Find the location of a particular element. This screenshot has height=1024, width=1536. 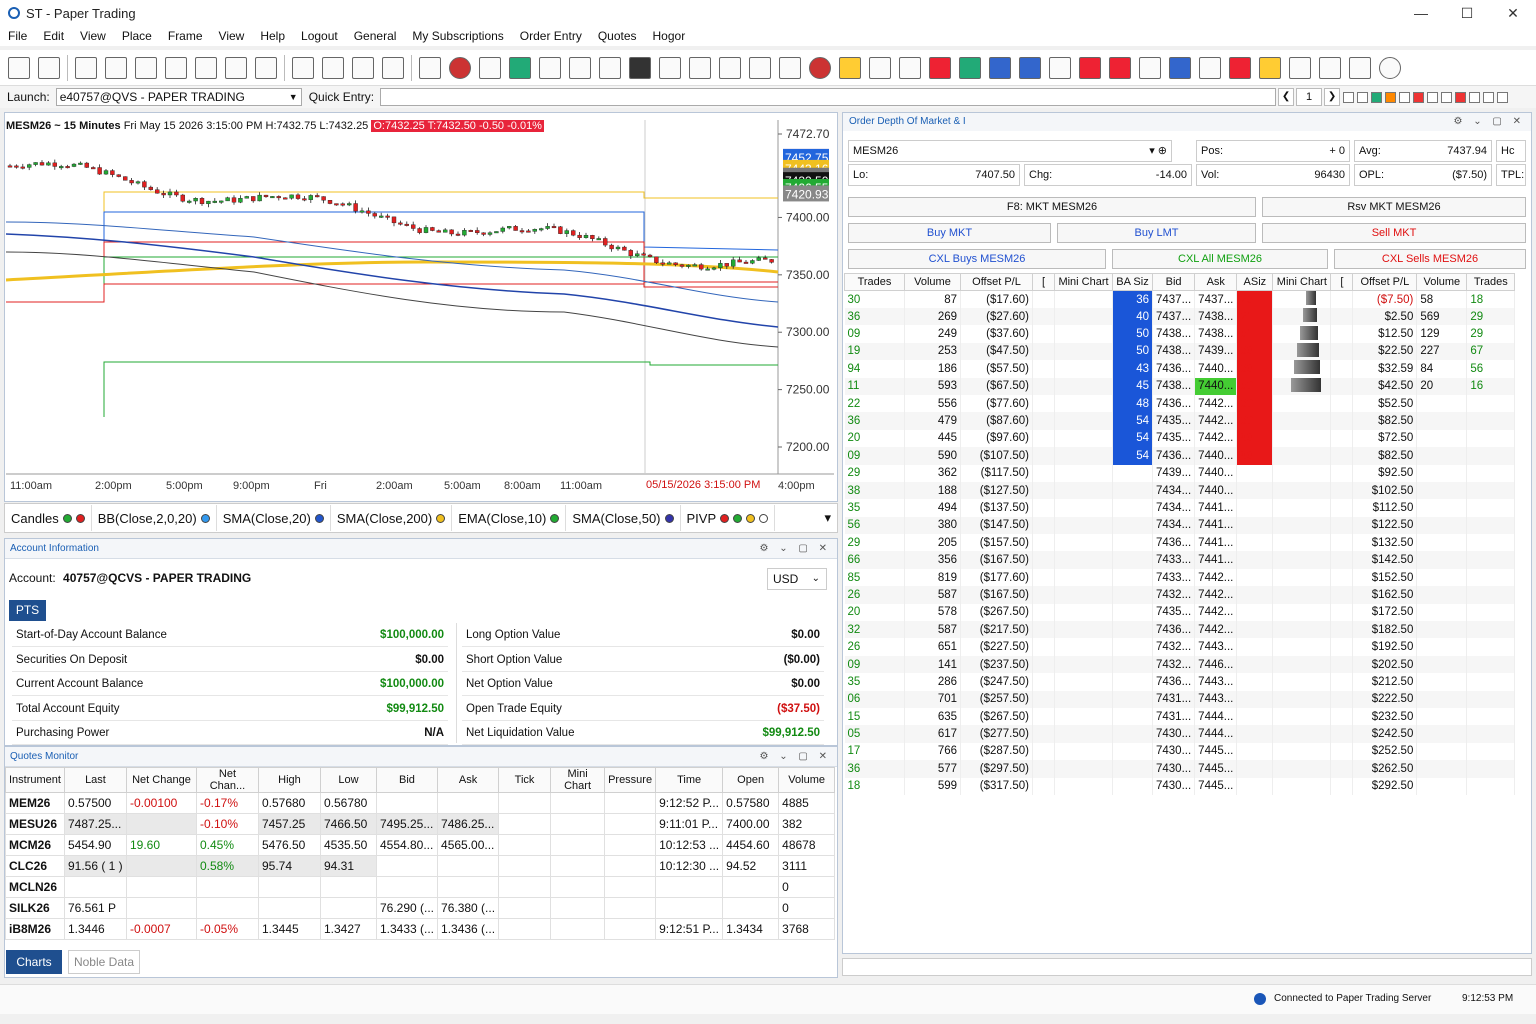

mail-icon is located at coordinates (1120, 67).